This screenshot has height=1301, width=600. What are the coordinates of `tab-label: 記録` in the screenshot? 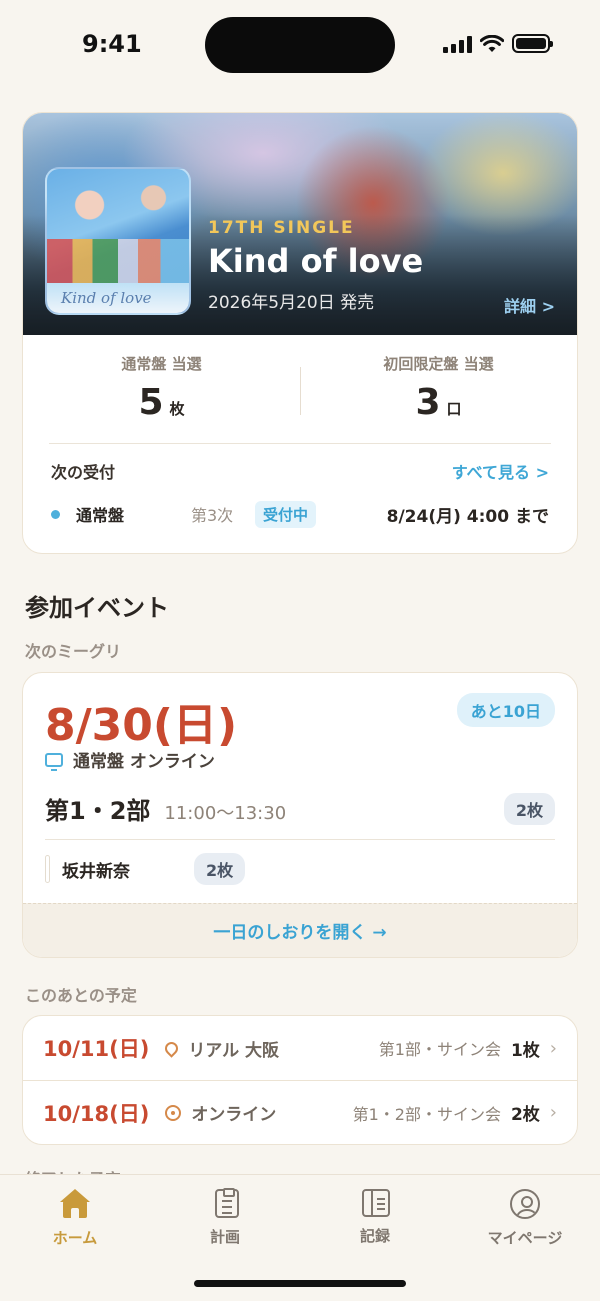 It's located at (374, 1236).